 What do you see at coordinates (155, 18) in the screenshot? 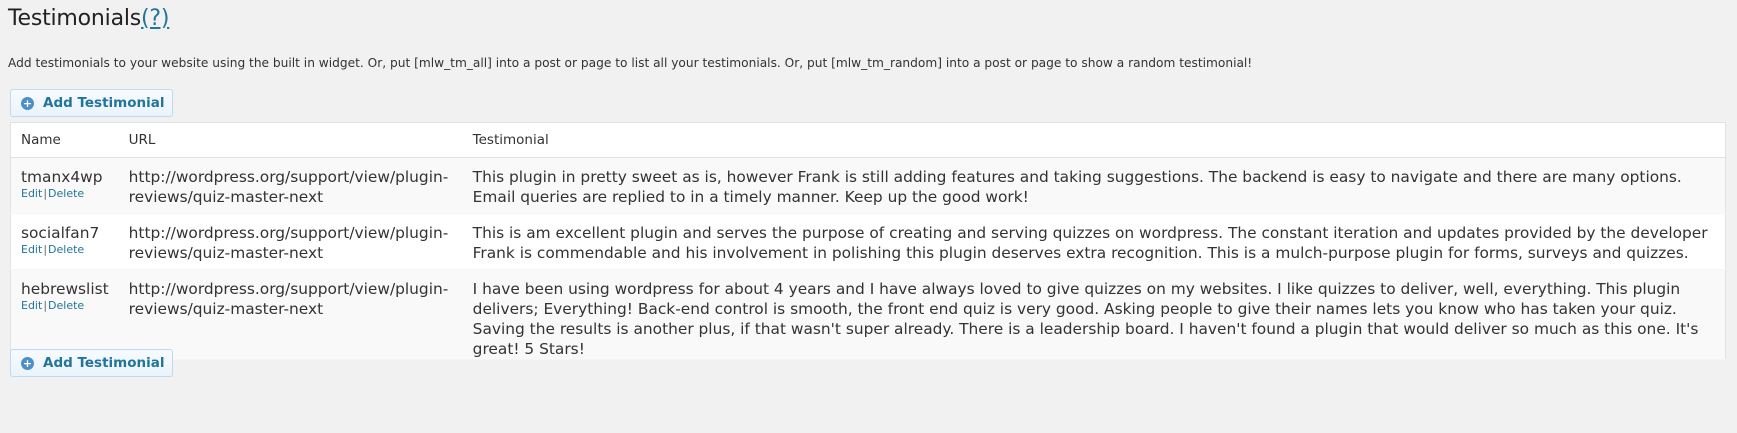
I see `help-link: (?)` at bounding box center [155, 18].